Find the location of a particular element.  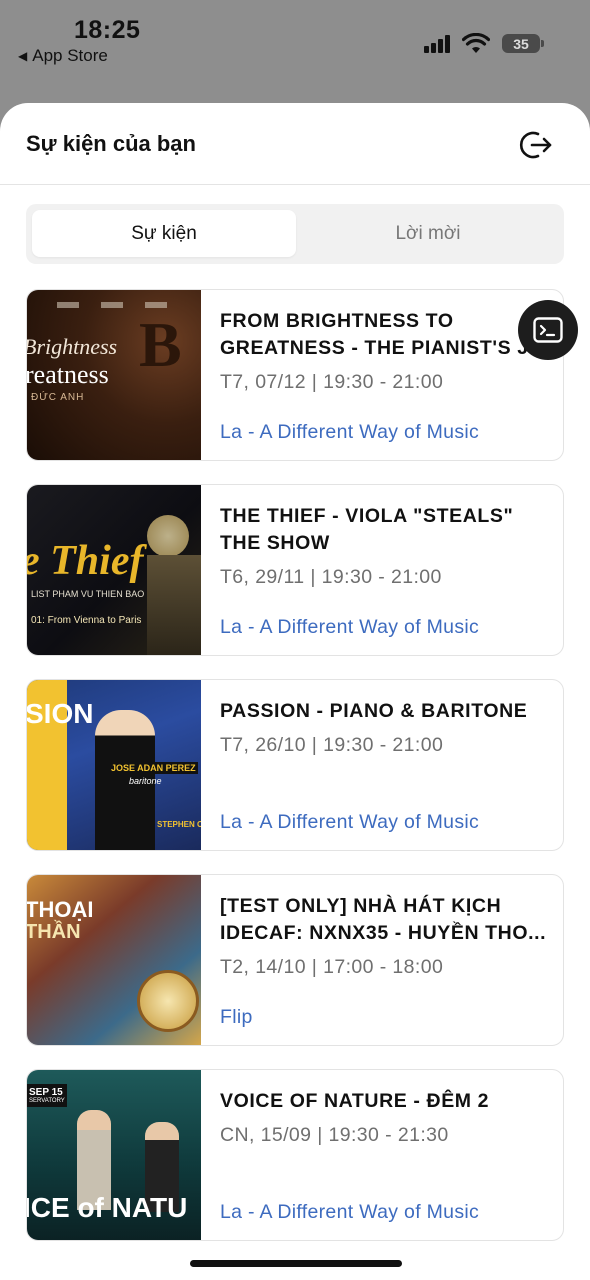

back-to-app-store: ◀ App Store is located at coordinates (63, 56).